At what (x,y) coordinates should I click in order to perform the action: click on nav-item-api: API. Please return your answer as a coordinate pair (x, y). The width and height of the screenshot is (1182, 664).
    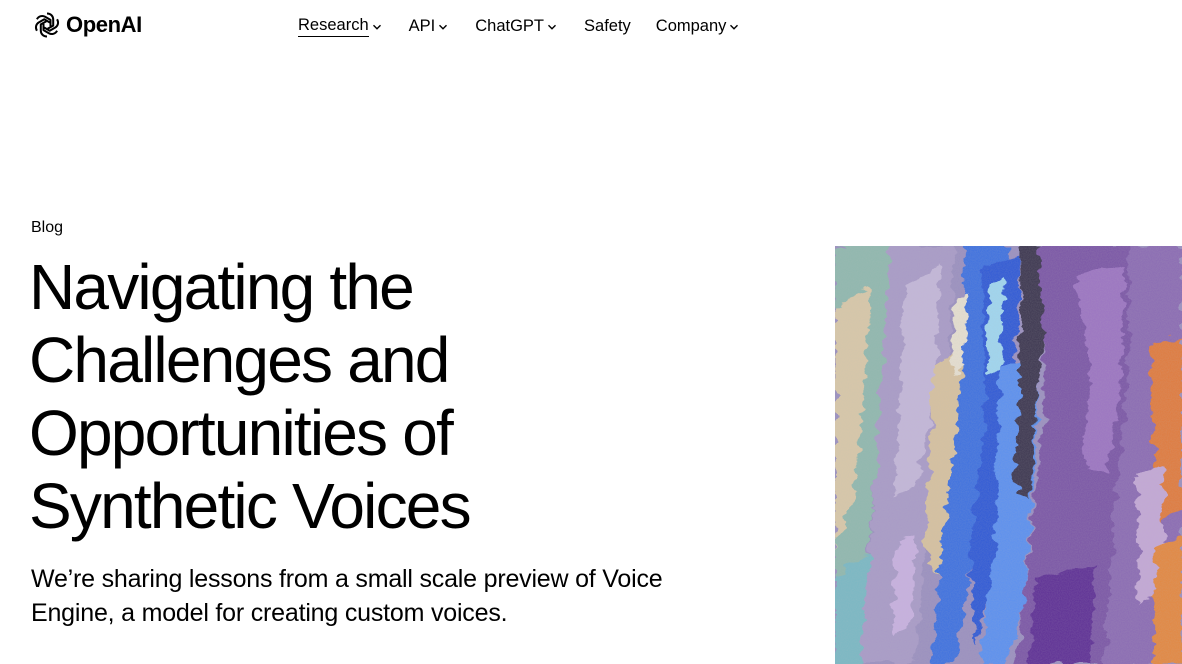
    Looking at the image, I should click on (429, 26).